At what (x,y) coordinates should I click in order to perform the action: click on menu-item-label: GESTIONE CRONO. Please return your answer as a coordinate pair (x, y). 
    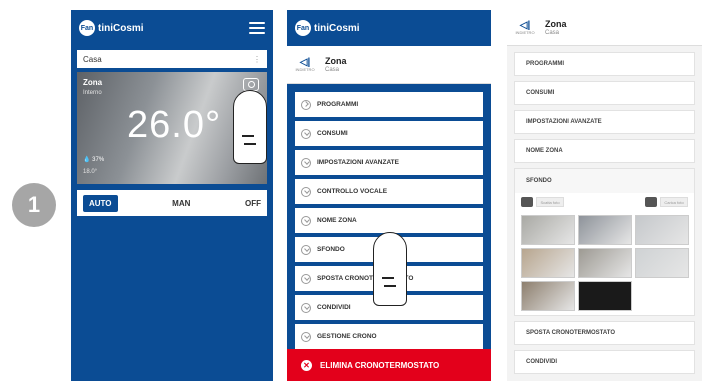
    Looking at the image, I should click on (347, 336).